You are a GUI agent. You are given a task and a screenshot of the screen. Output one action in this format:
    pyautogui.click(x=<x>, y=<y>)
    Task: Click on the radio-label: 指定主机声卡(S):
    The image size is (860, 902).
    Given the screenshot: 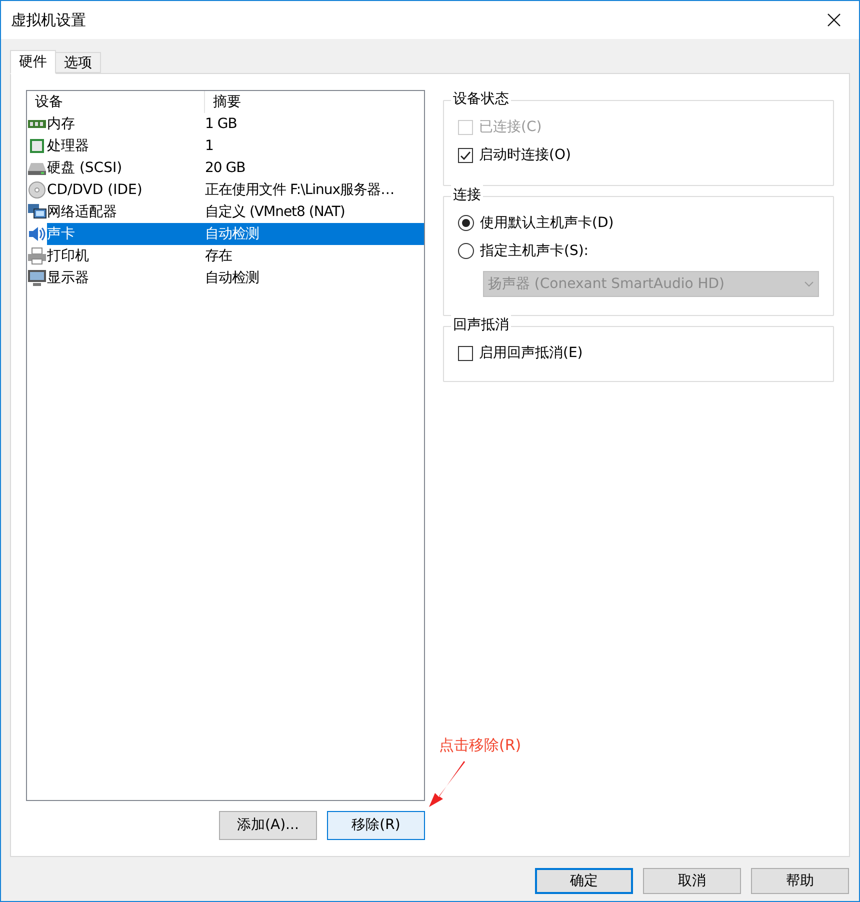 What is the action you would take?
    pyautogui.click(x=534, y=251)
    